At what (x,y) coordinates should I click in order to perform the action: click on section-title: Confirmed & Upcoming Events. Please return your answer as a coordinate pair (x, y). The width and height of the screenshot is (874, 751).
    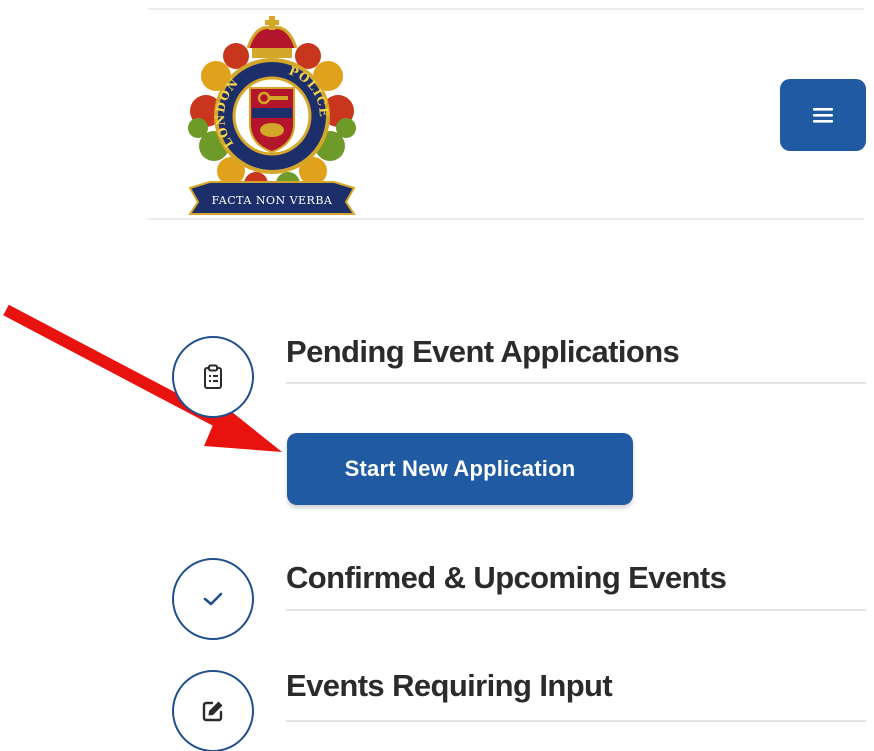
    Looking at the image, I should click on (506, 577).